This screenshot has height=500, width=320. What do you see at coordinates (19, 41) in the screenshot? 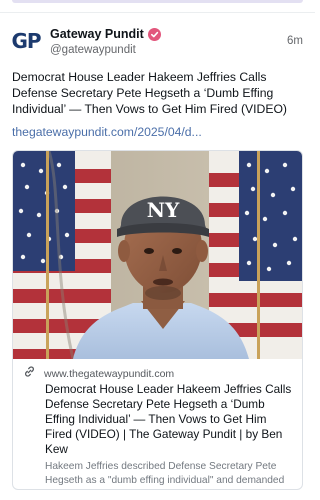
I see `avatar-letter-g: G` at bounding box center [19, 41].